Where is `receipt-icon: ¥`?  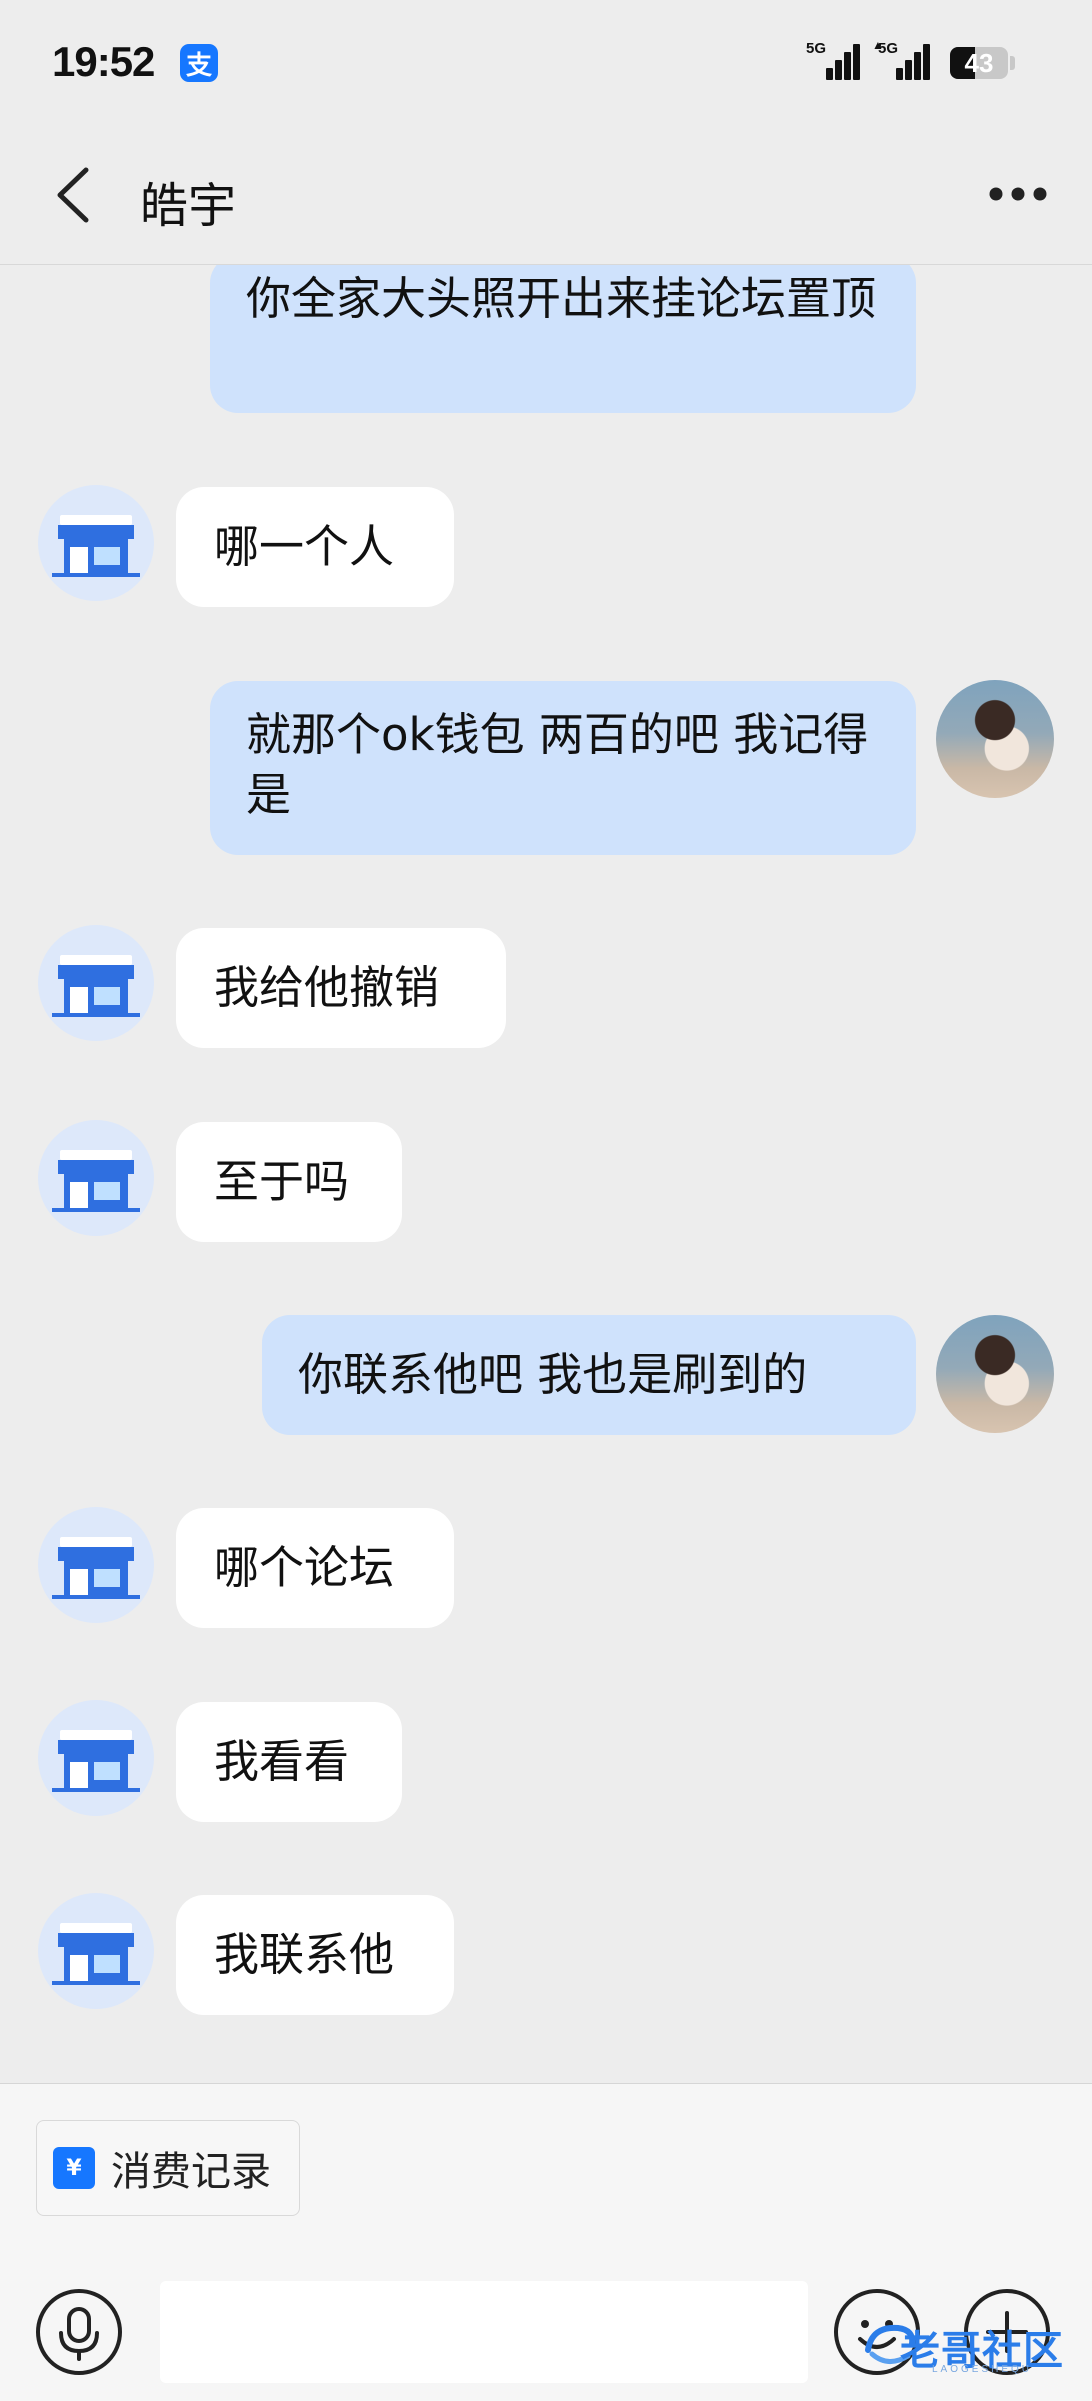
receipt-icon: ¥ is located at coordinates (74, 2168).